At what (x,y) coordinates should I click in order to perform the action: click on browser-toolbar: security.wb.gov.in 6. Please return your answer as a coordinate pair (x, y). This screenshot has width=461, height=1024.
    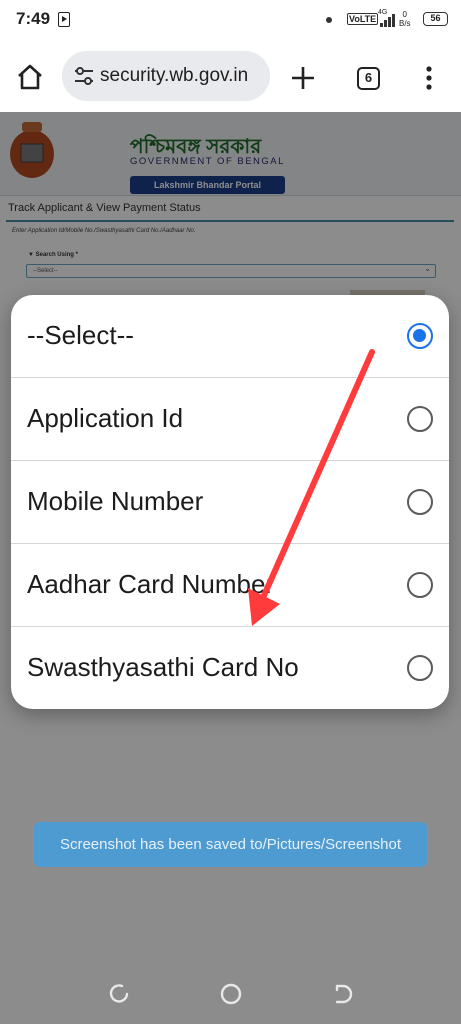
    Looking at the image, I should click on (230, 76).